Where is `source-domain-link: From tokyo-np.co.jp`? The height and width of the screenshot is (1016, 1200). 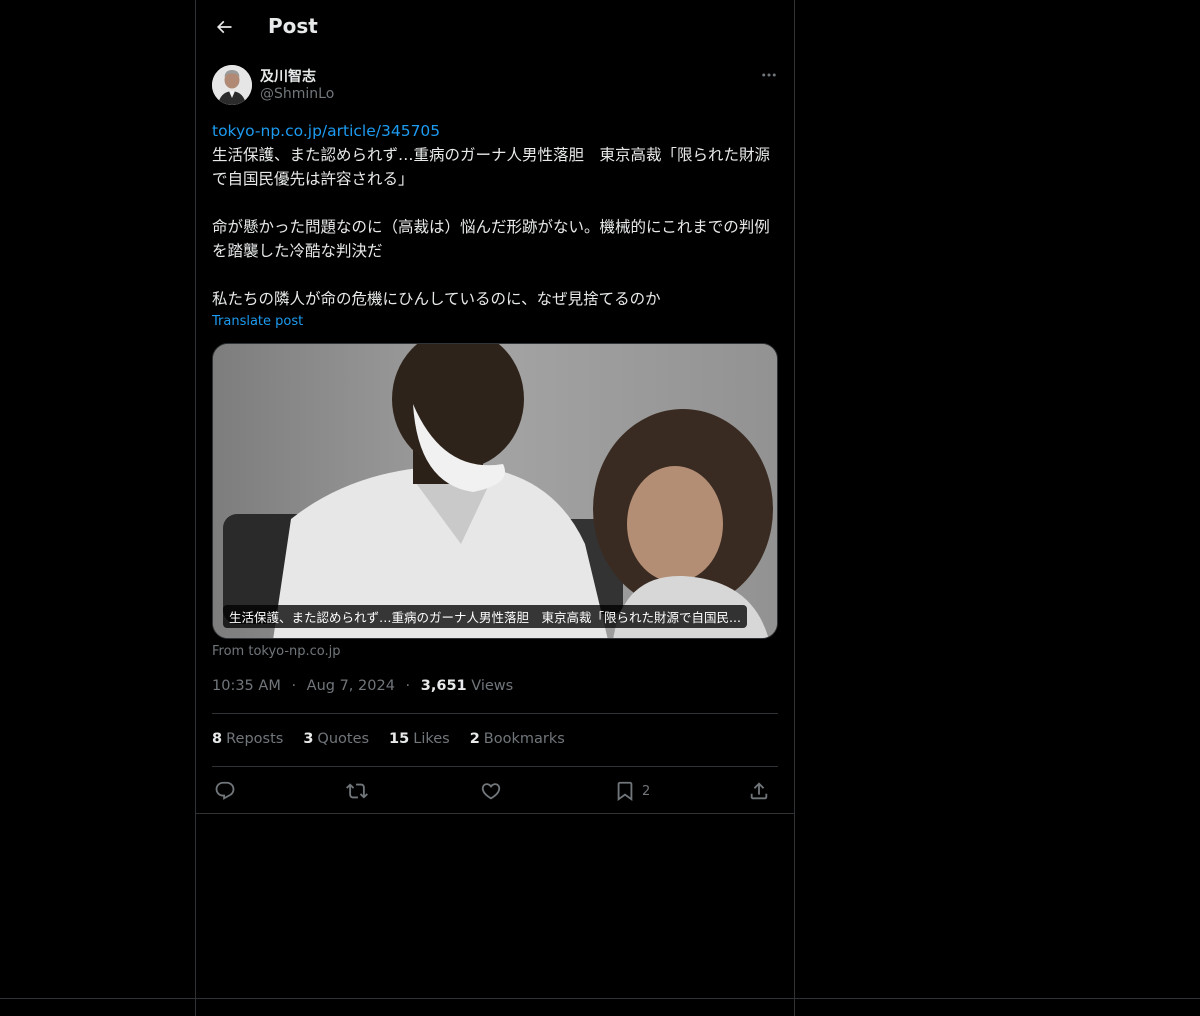
source-domain-link: From tokyo-np.co.jp is located at coordinates (276, 651).